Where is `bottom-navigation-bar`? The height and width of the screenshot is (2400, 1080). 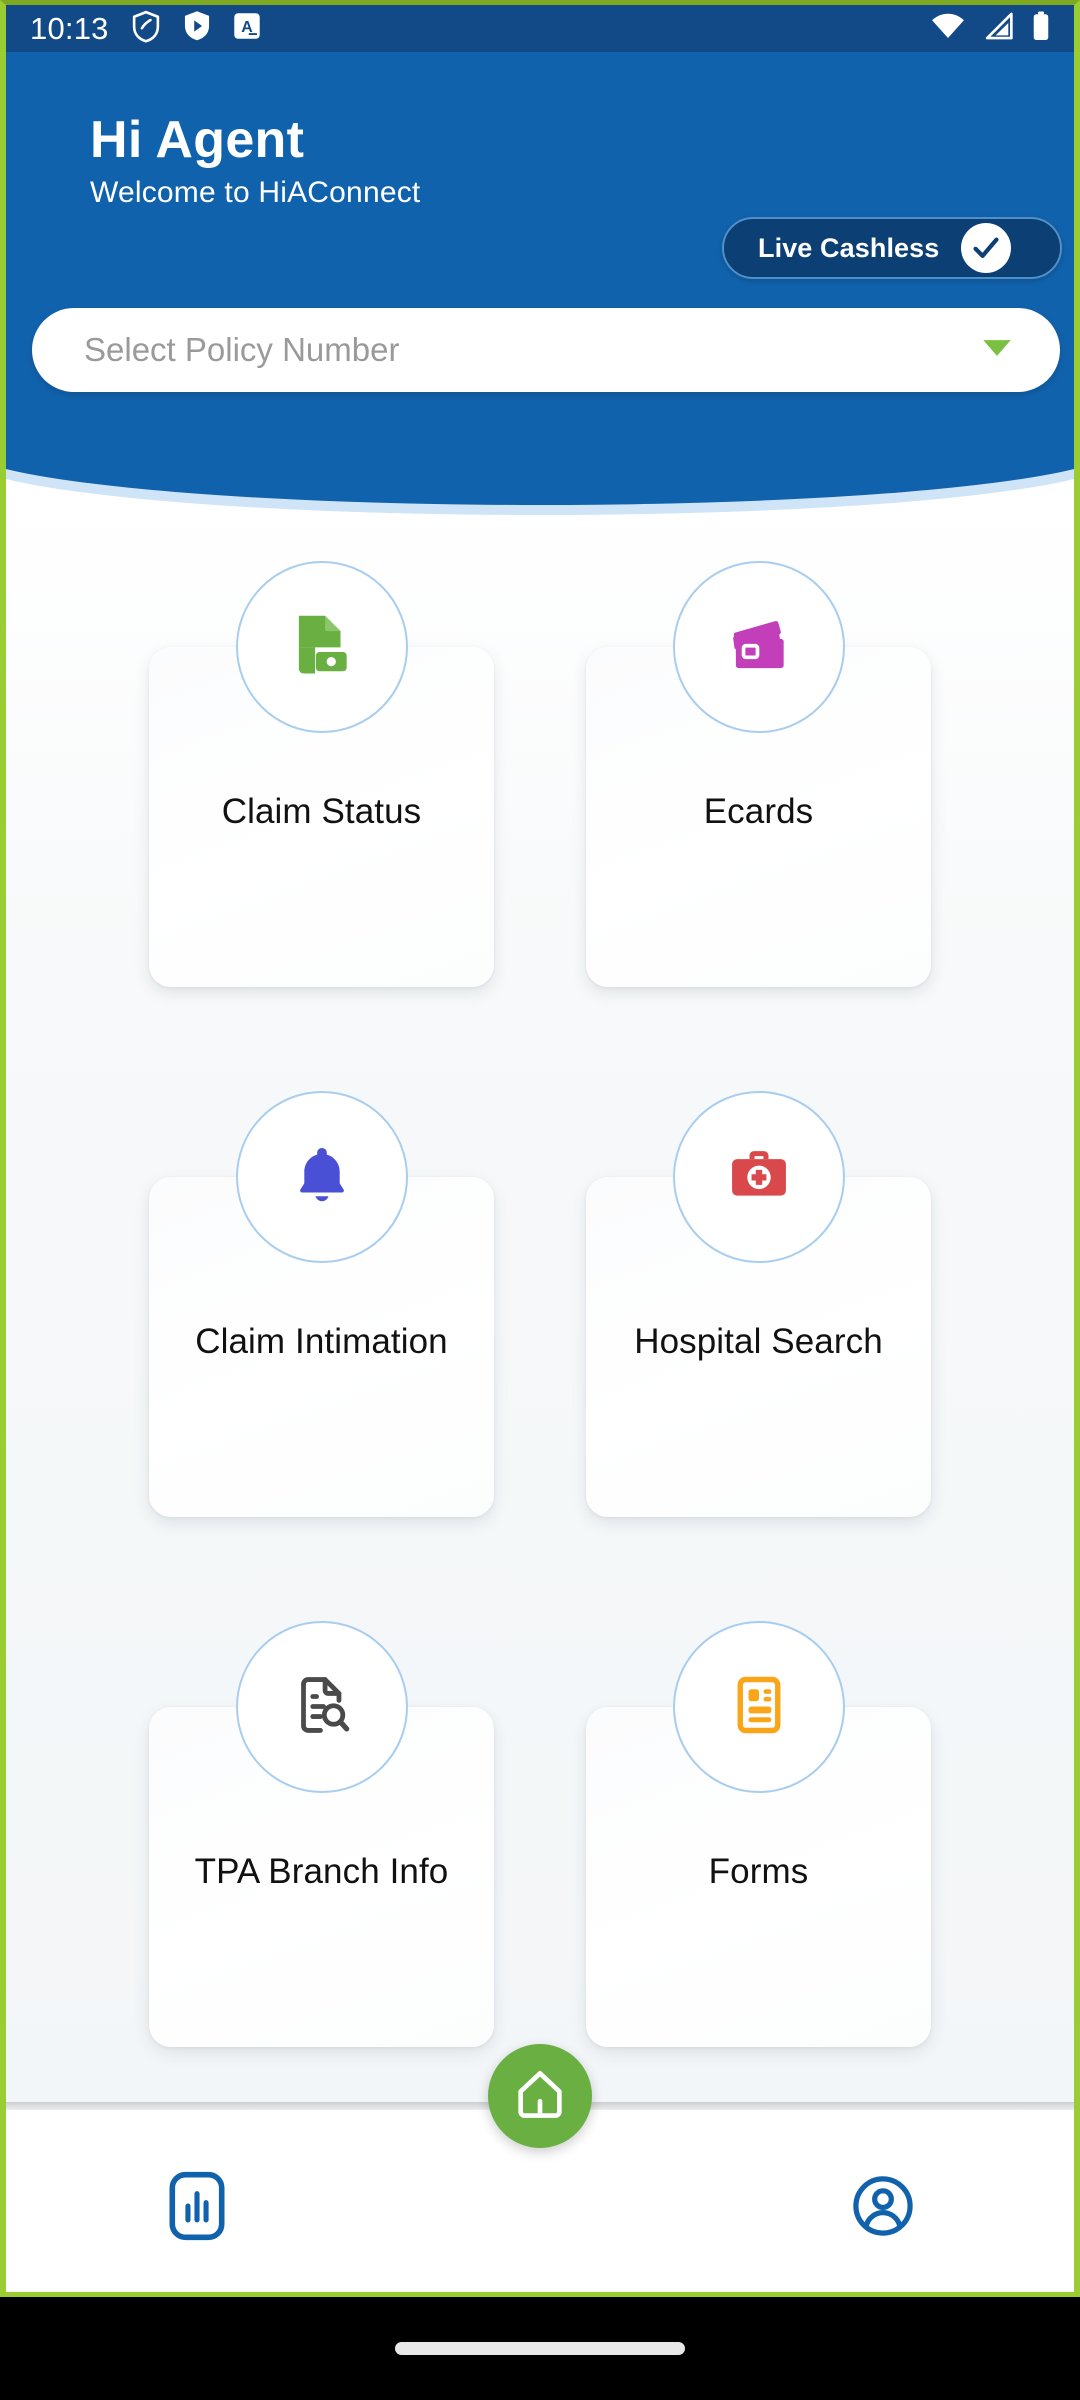
bottom-navigation-bar is located at coordinates (540, 2168).